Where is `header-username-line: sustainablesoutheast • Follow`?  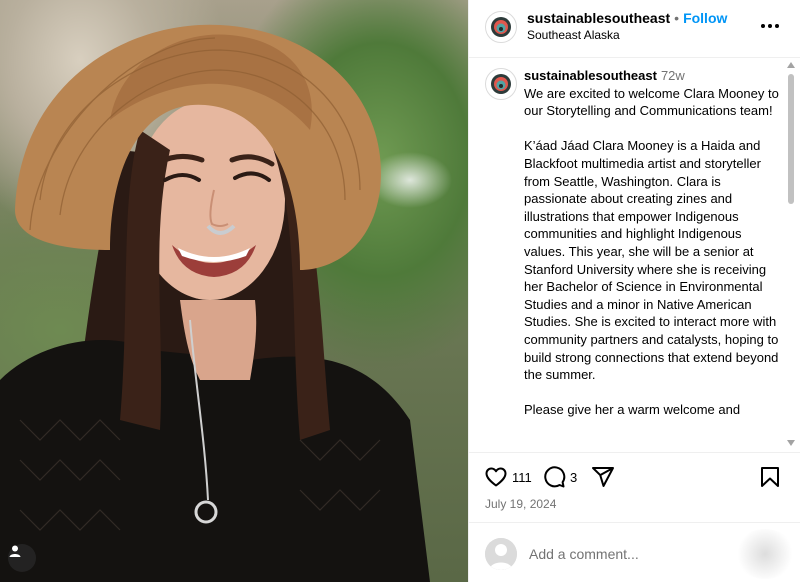 header-username-line: sustainablesoutheast • Follow is located at coordinates (627, 18).